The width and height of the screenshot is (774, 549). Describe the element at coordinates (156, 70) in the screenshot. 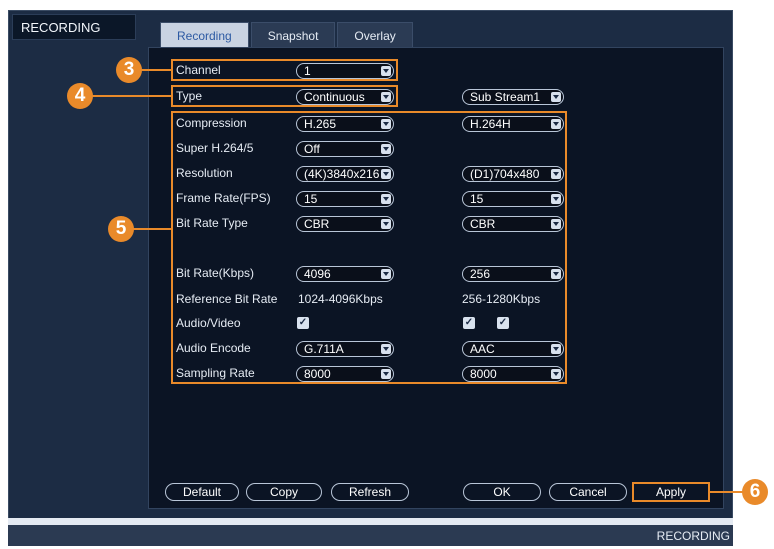

I see `callout-3-leader` at that location.